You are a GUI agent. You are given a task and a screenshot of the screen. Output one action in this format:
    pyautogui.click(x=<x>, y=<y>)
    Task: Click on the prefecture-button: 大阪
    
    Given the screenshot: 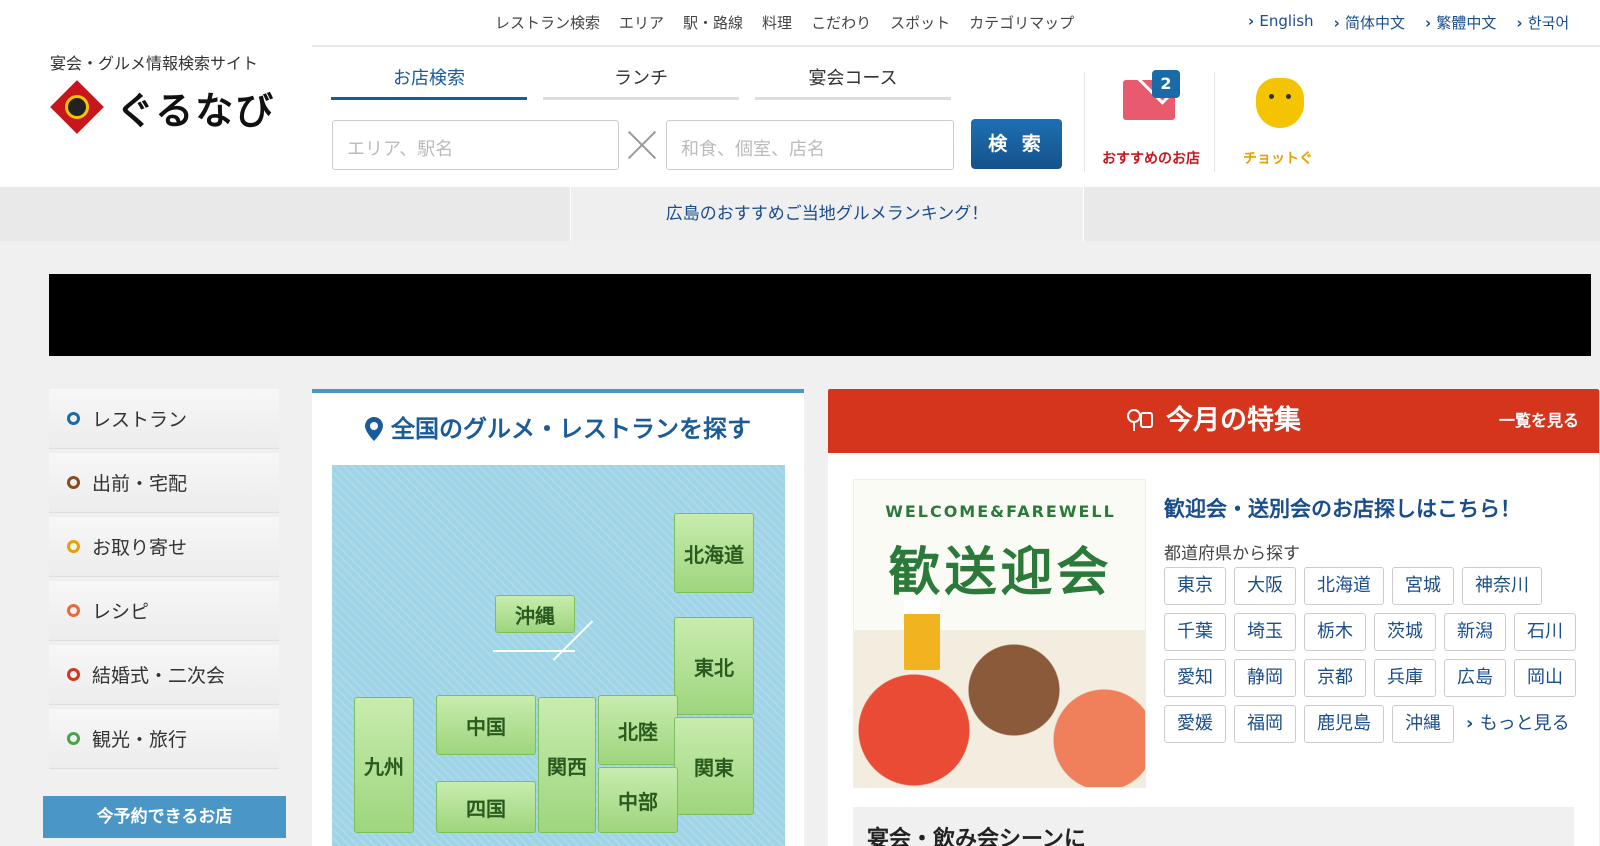 What is the action you would take?
    pyautogui.click(x=1265, y=586)
    